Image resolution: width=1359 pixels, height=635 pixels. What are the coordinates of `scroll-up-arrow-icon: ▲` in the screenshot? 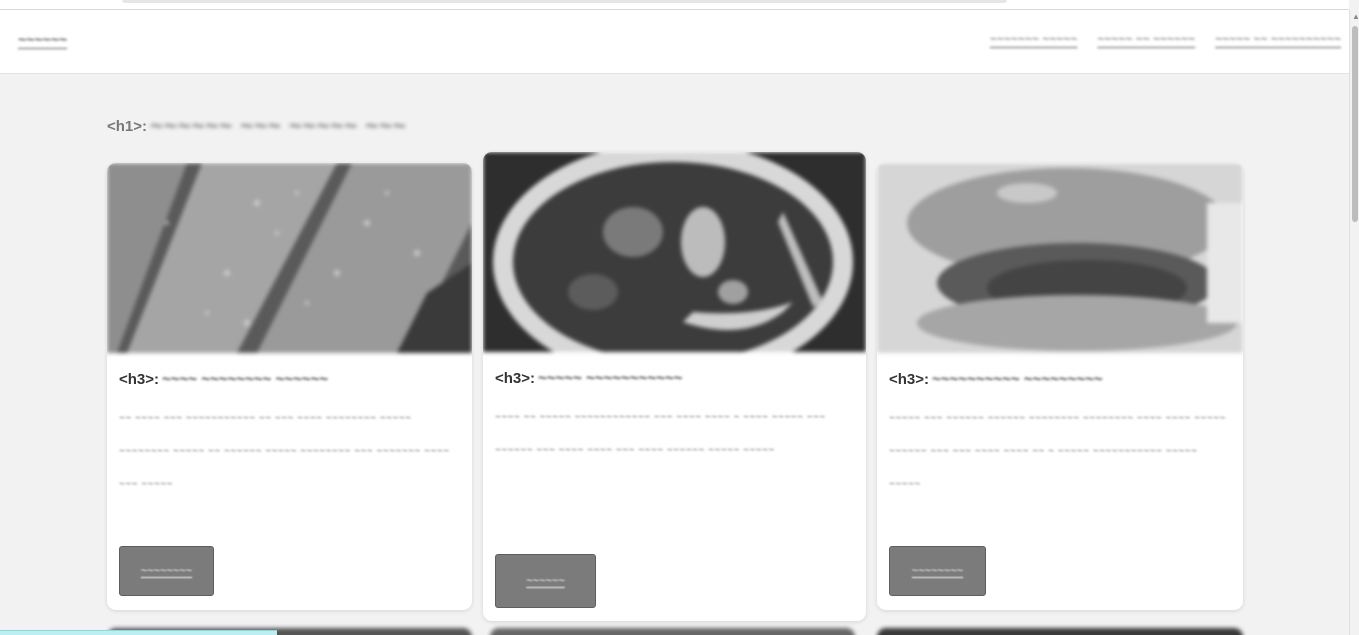 It's located at (1355, 16).